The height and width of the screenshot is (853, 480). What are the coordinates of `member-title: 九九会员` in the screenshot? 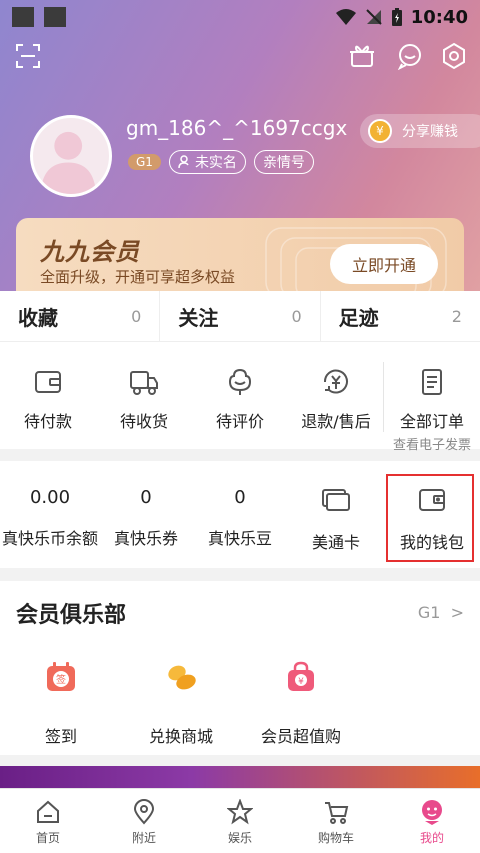 It's located at (90, 252).